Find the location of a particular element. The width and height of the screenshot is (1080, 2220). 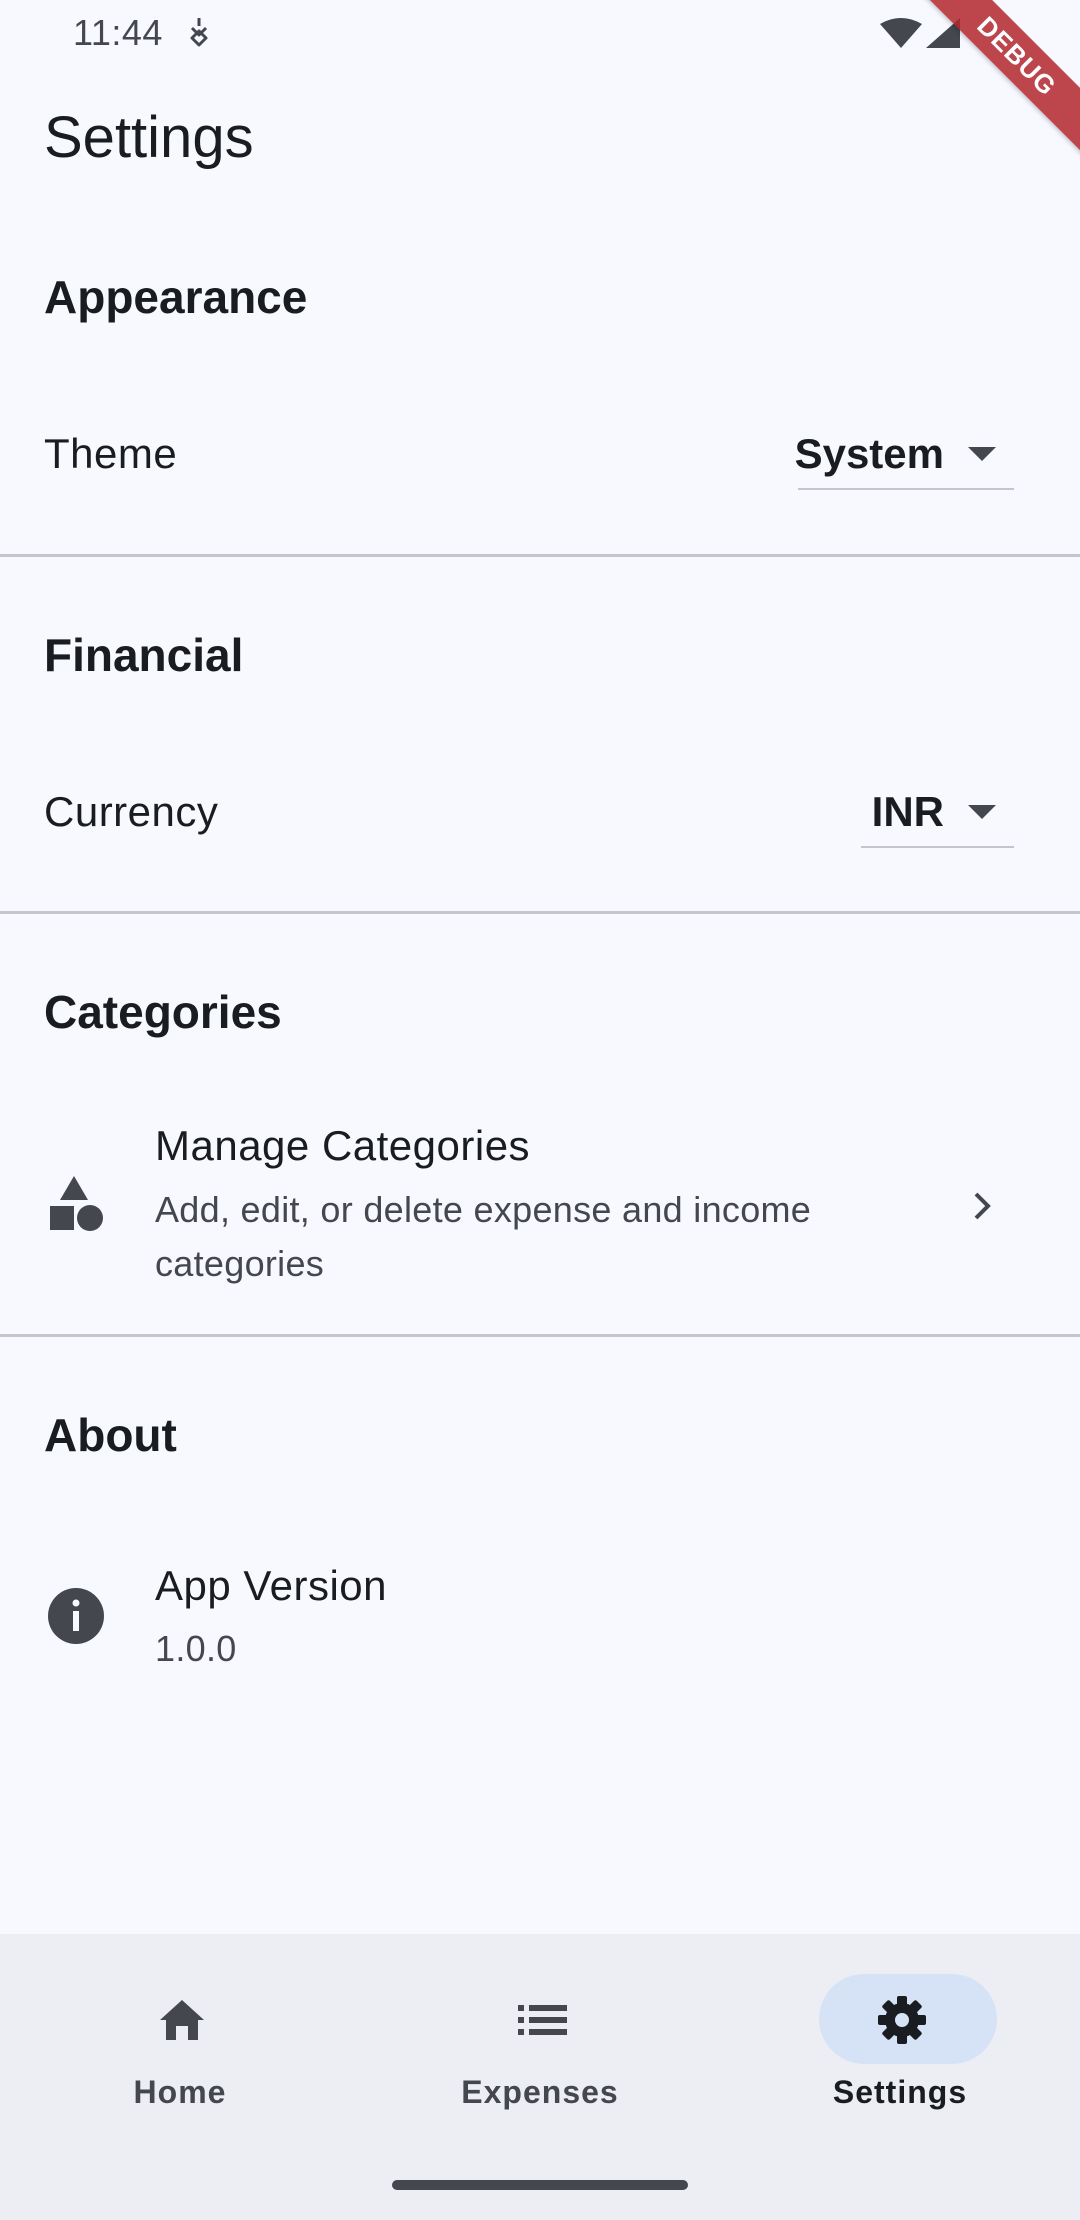

app-version-title: App Version is located at coordinates (271, 1585).